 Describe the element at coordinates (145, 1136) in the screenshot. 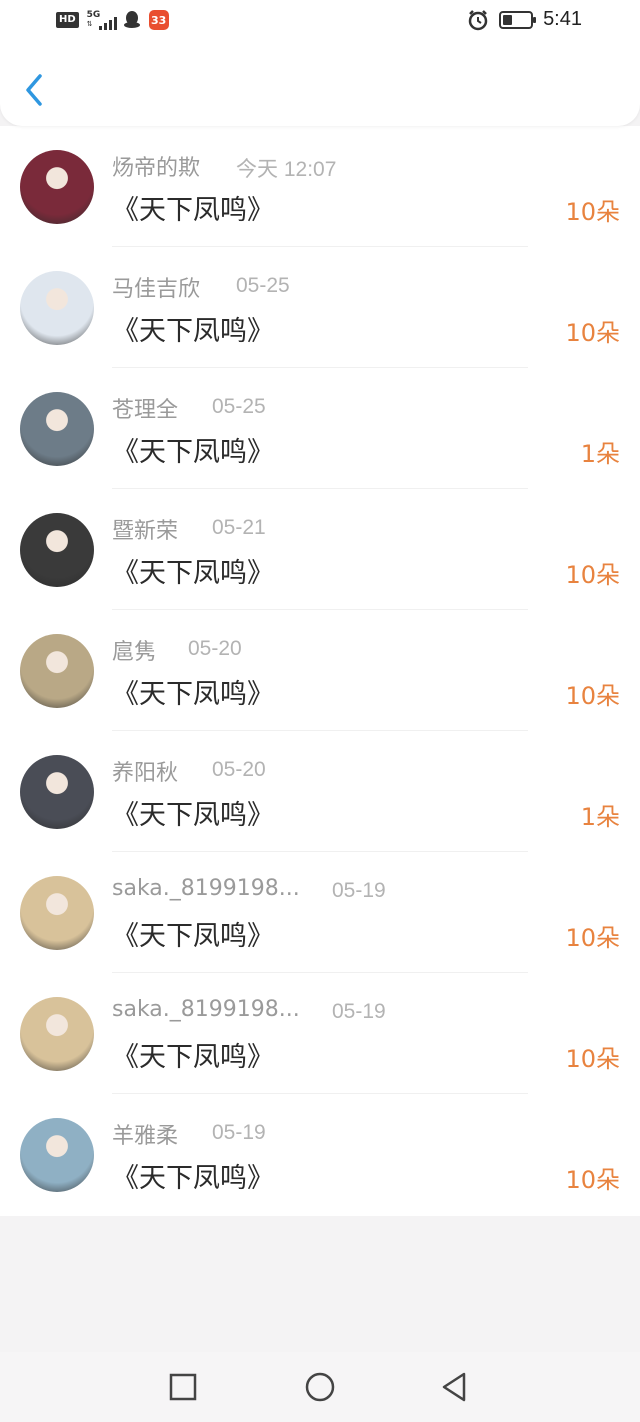

I see `user-name: 羊雅柔` at that location.